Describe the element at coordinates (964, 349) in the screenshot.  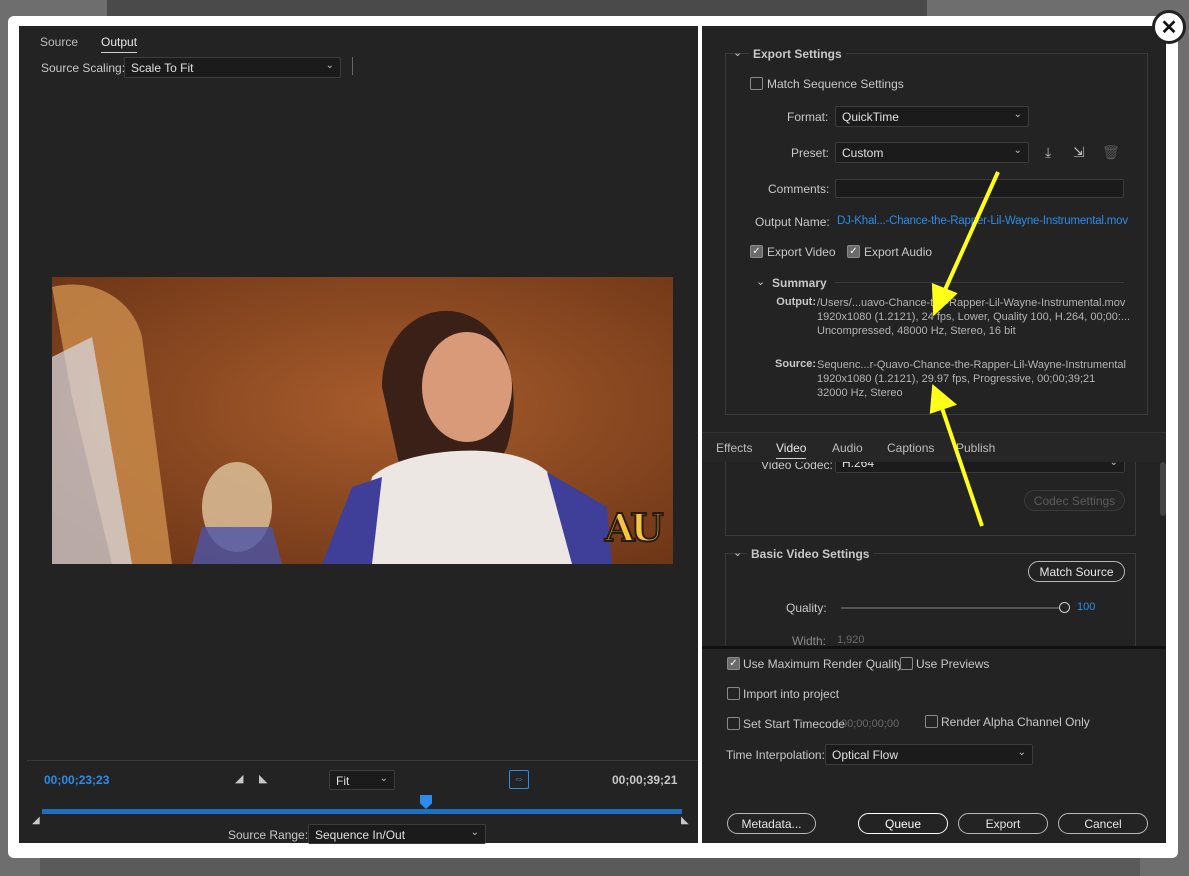
I see `annotation-arrows` at that location.